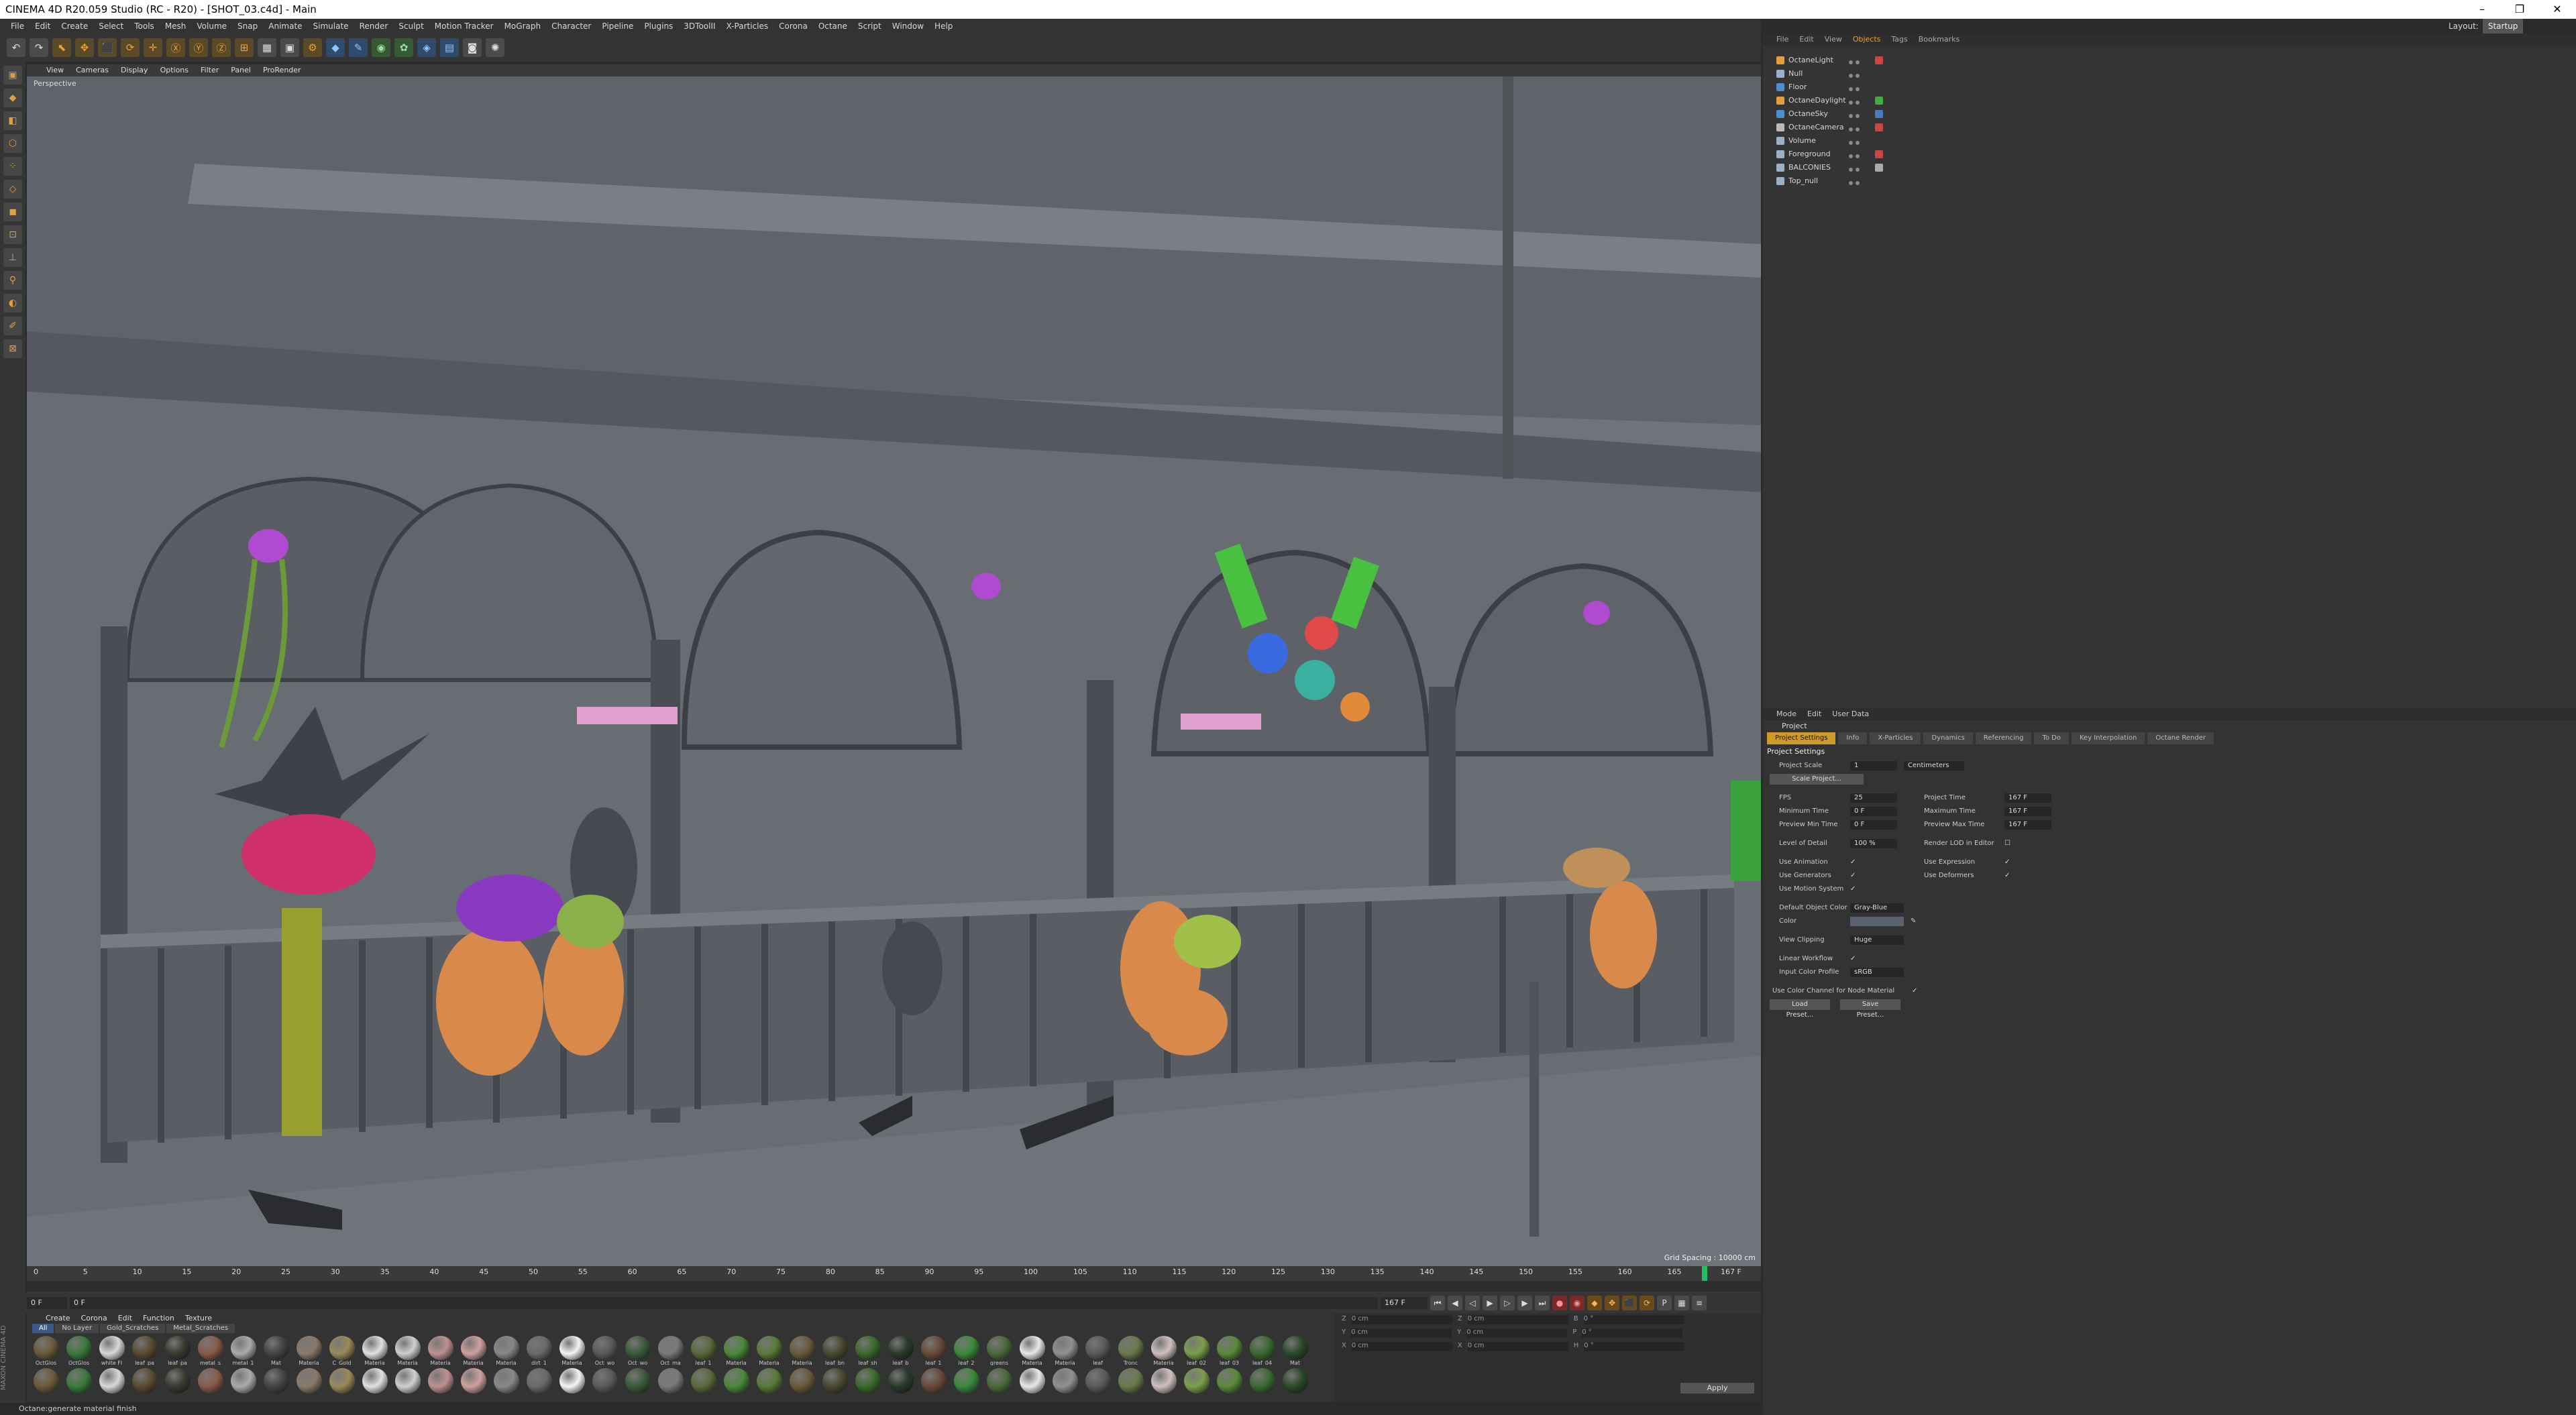 The image size is (2576, 1415). Describe the element at coordinates (1810, 60) in the screenshot. I see `object-name: OctaneLight` at that location.